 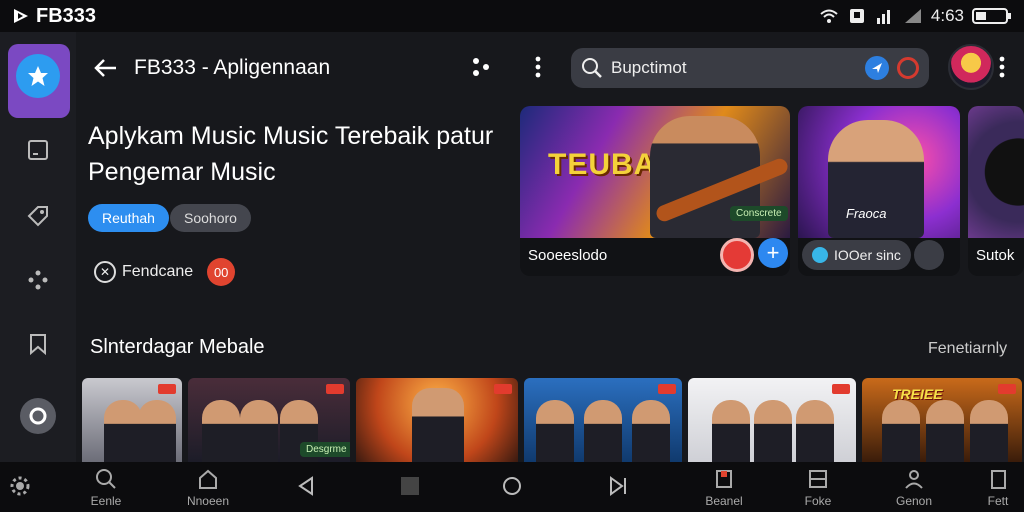 I want to click on nav-item-library: Beanel, so click(x=724, y=488).